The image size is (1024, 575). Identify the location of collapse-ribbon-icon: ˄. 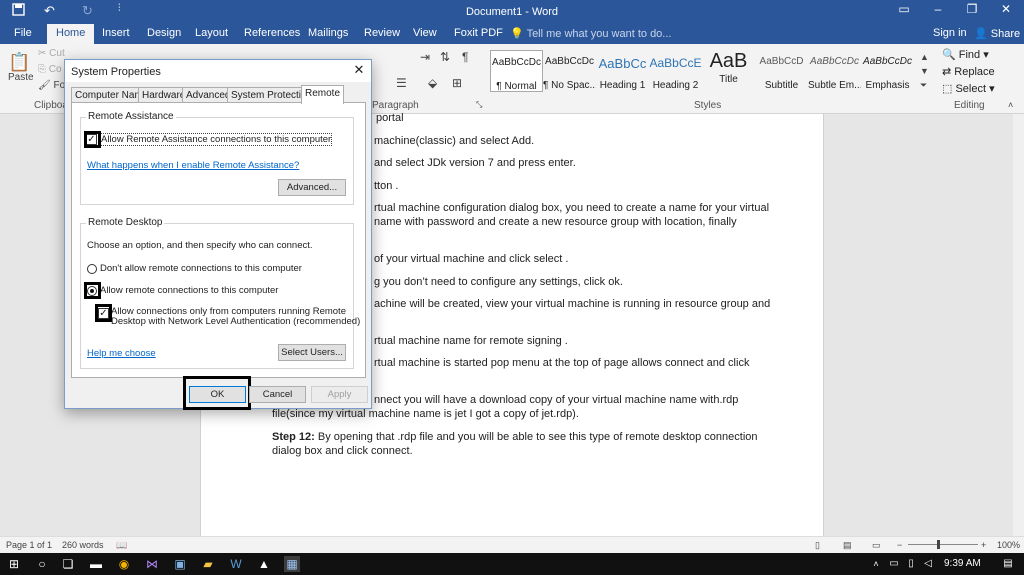
(1010, 105).